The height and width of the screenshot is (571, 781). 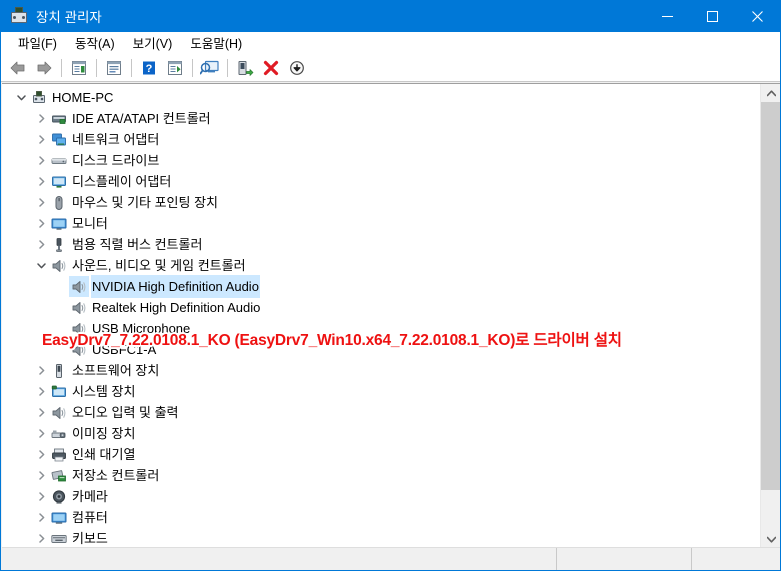 I want to click on mouse-icon, so click(x=59, y=202).